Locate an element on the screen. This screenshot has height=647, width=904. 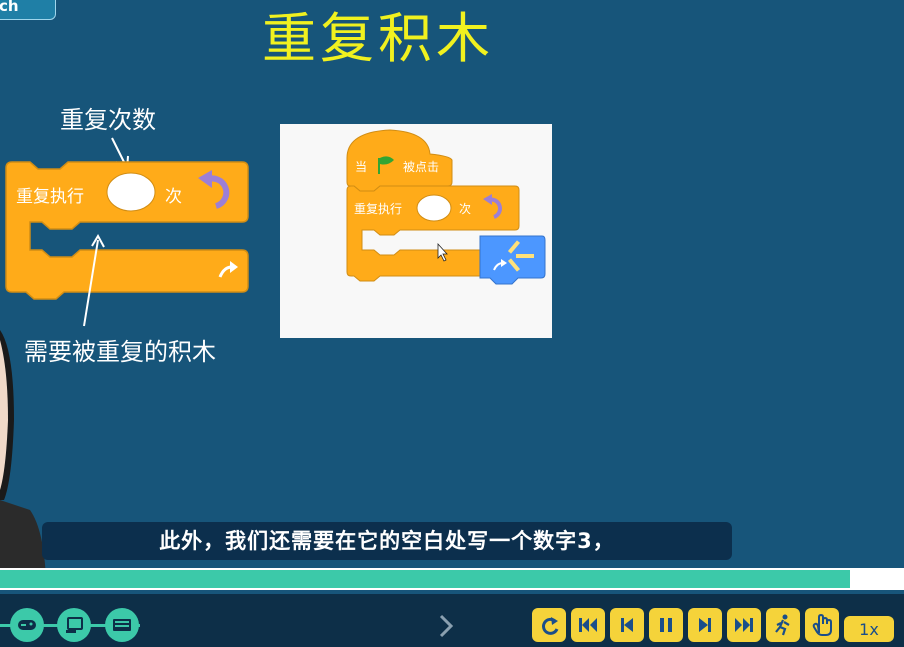
progress-fill is located at coordinates (425, 579).